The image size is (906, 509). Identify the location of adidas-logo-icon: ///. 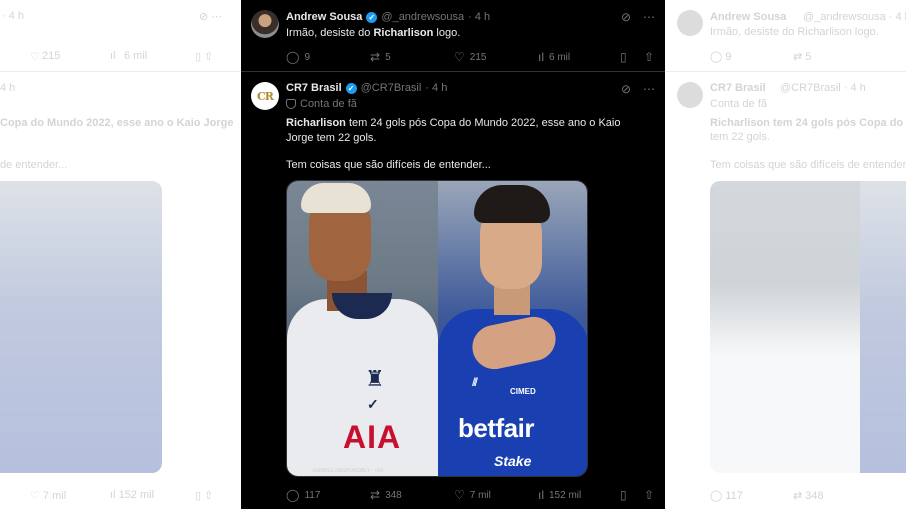
(475, 382).